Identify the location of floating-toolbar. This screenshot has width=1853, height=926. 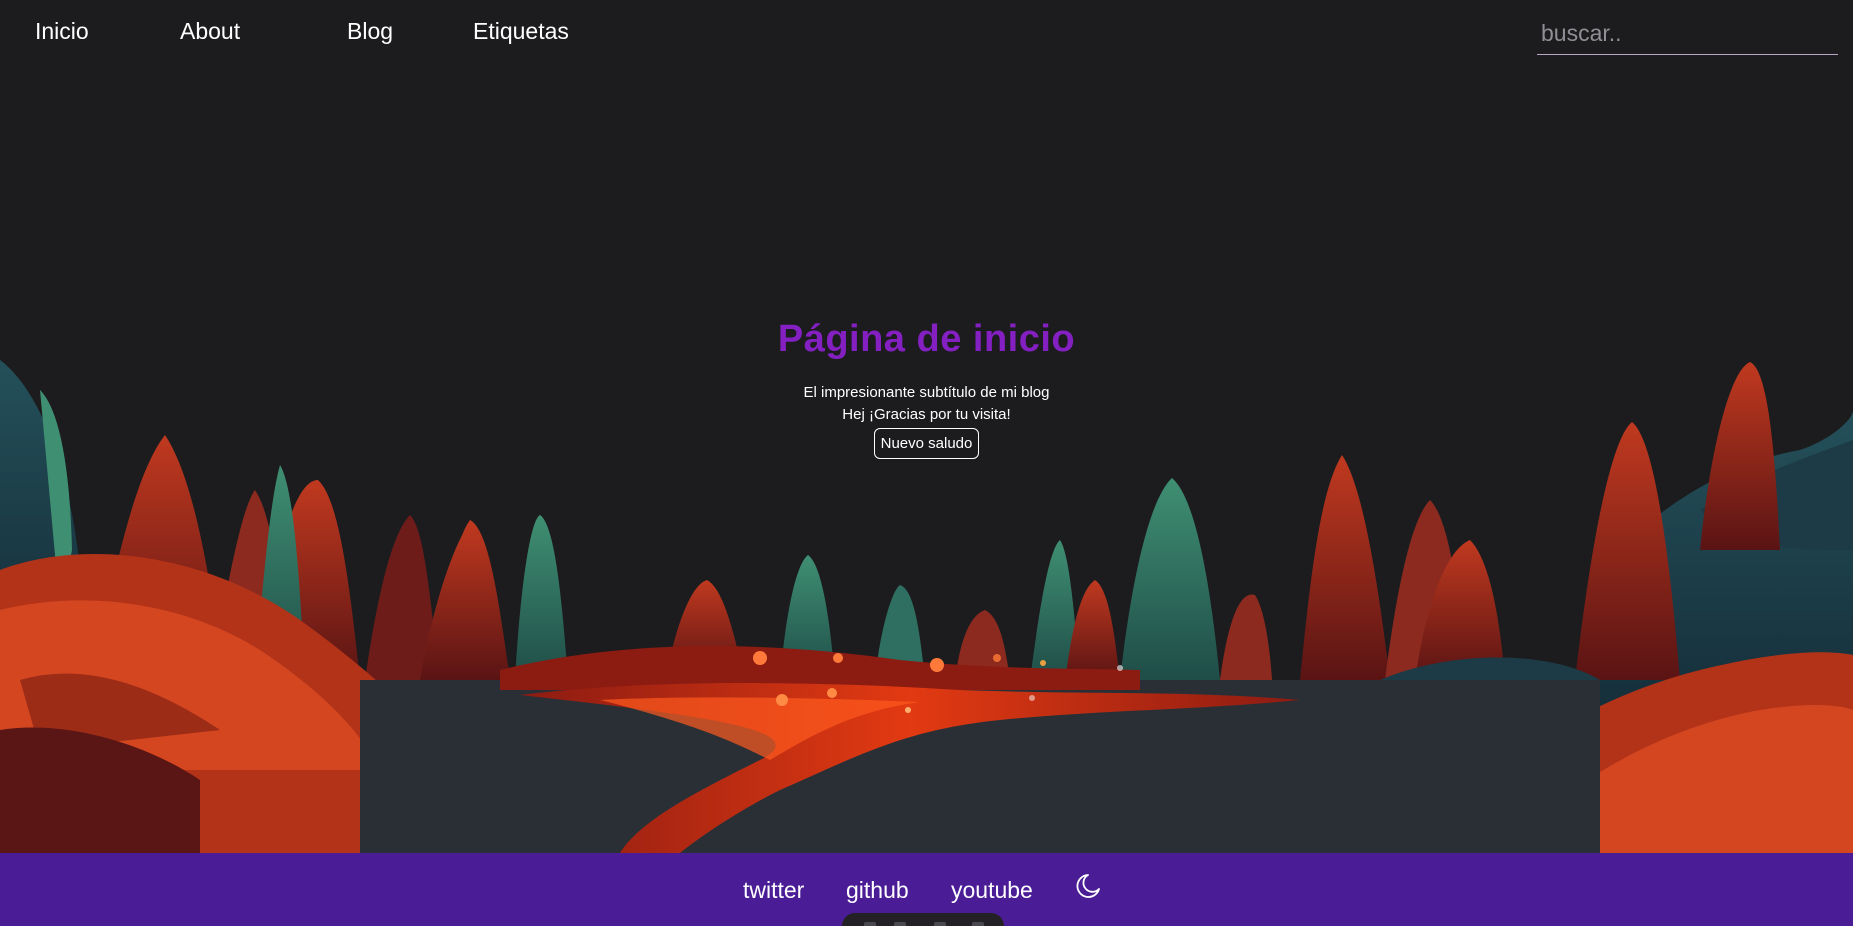
(923, 919).